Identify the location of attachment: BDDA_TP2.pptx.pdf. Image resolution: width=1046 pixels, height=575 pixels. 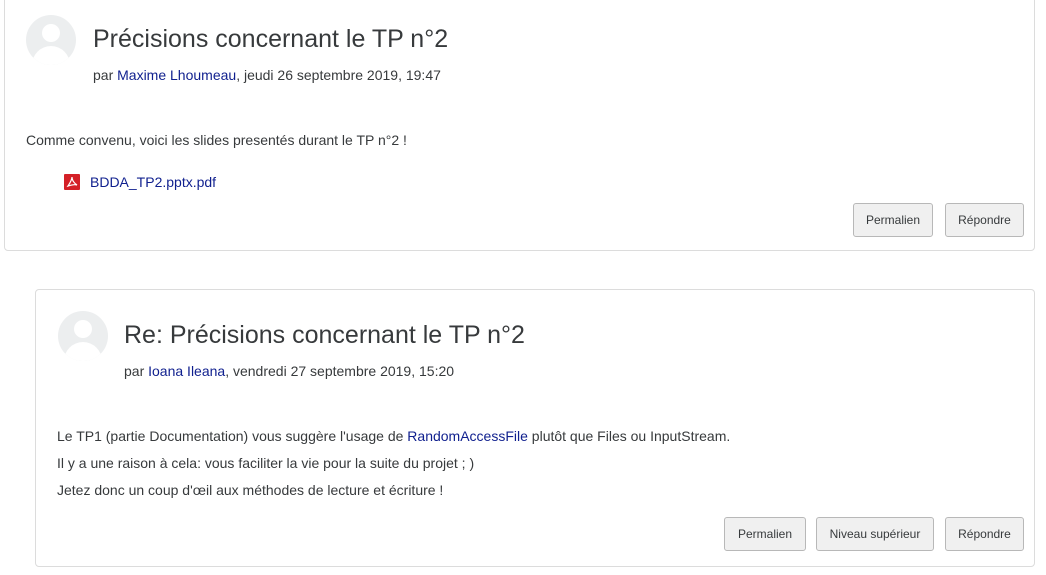
(140, 182).